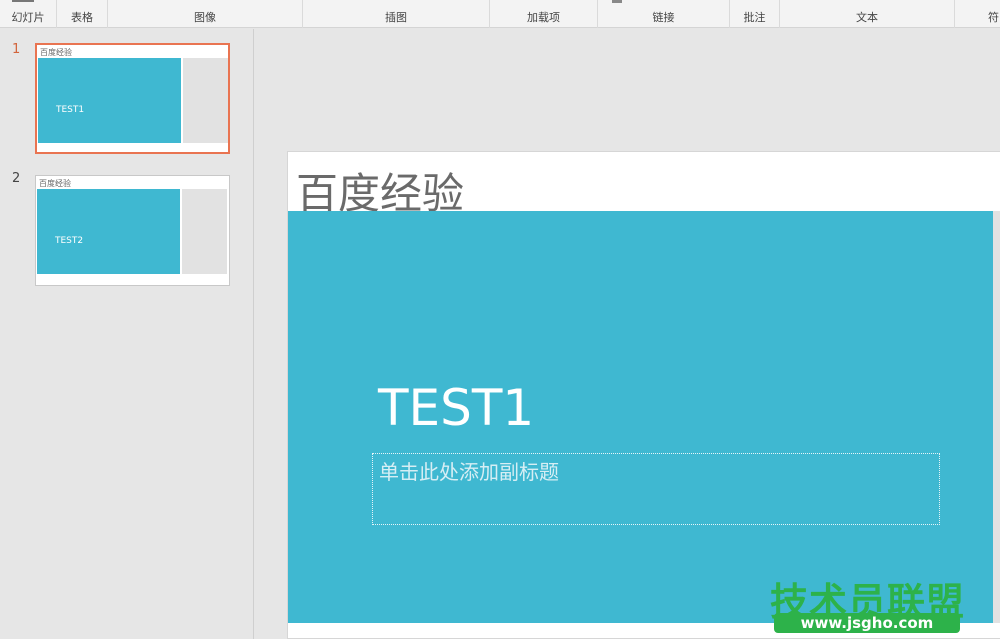  I want to click on ribbon-group-label: 批注, so click(754, 17).